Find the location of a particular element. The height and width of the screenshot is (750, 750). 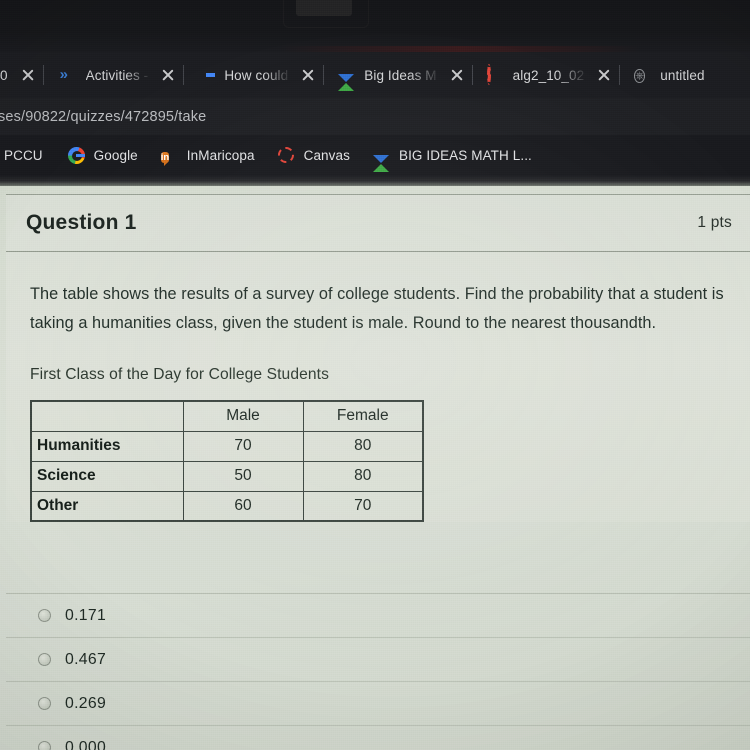

table-row: Humanities 70 80 is located at coordinates (227, 446).